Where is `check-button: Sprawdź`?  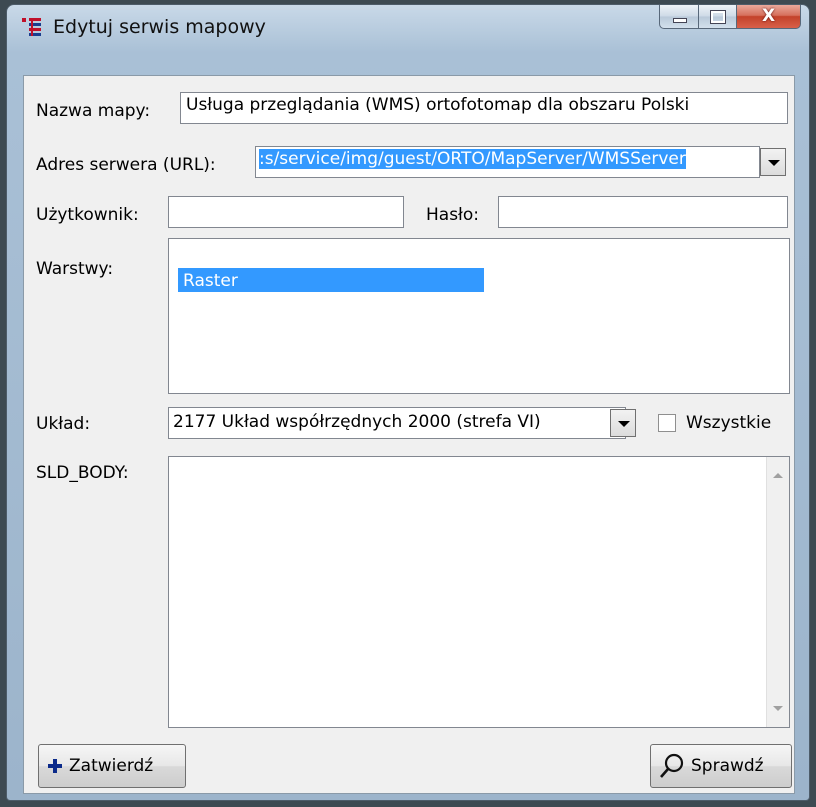
check-button: Sprawdź is located at coordinates (721, 766).